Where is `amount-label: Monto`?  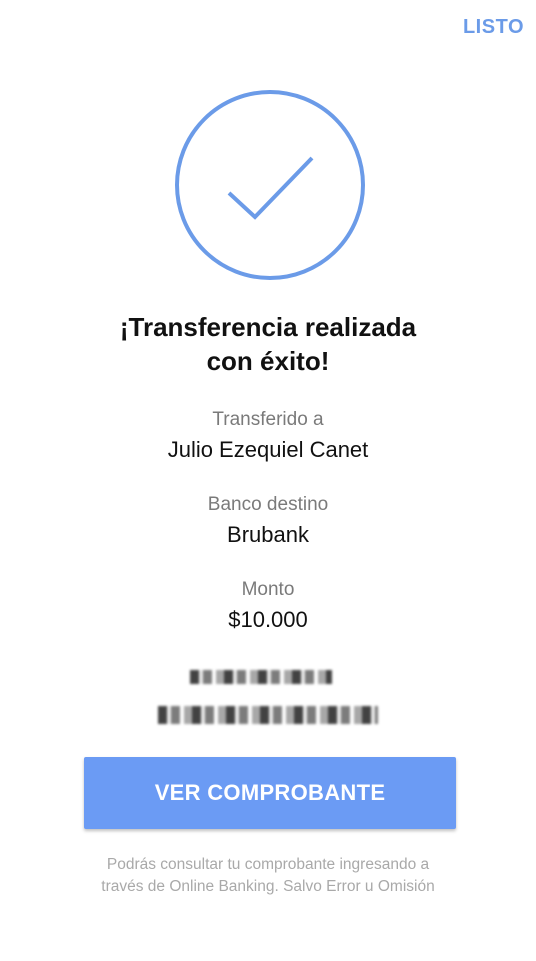
amount-label: Monto is located at coordinates (268, 589).